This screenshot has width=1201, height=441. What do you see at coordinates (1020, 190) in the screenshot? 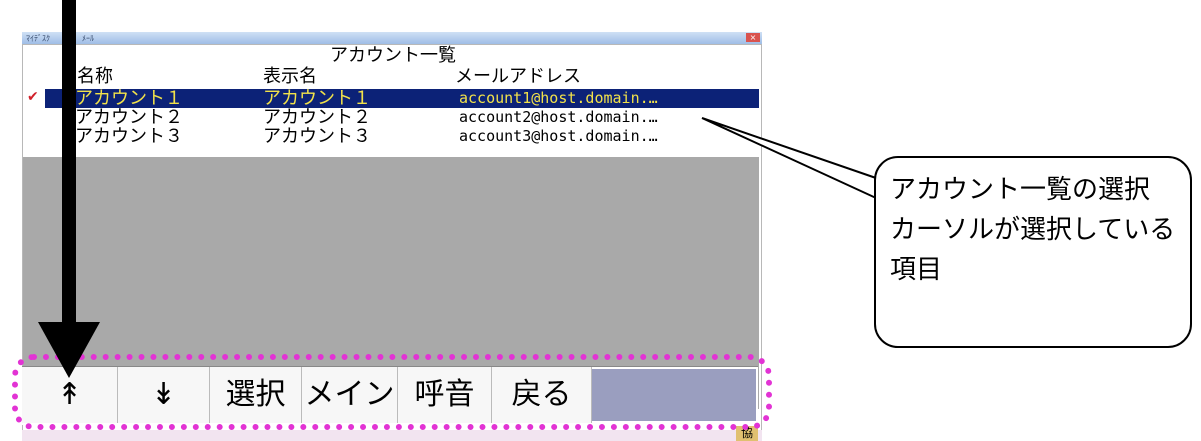
I see `callout-line: アカウント一覧の選択` at bounding box center [1020, 190].